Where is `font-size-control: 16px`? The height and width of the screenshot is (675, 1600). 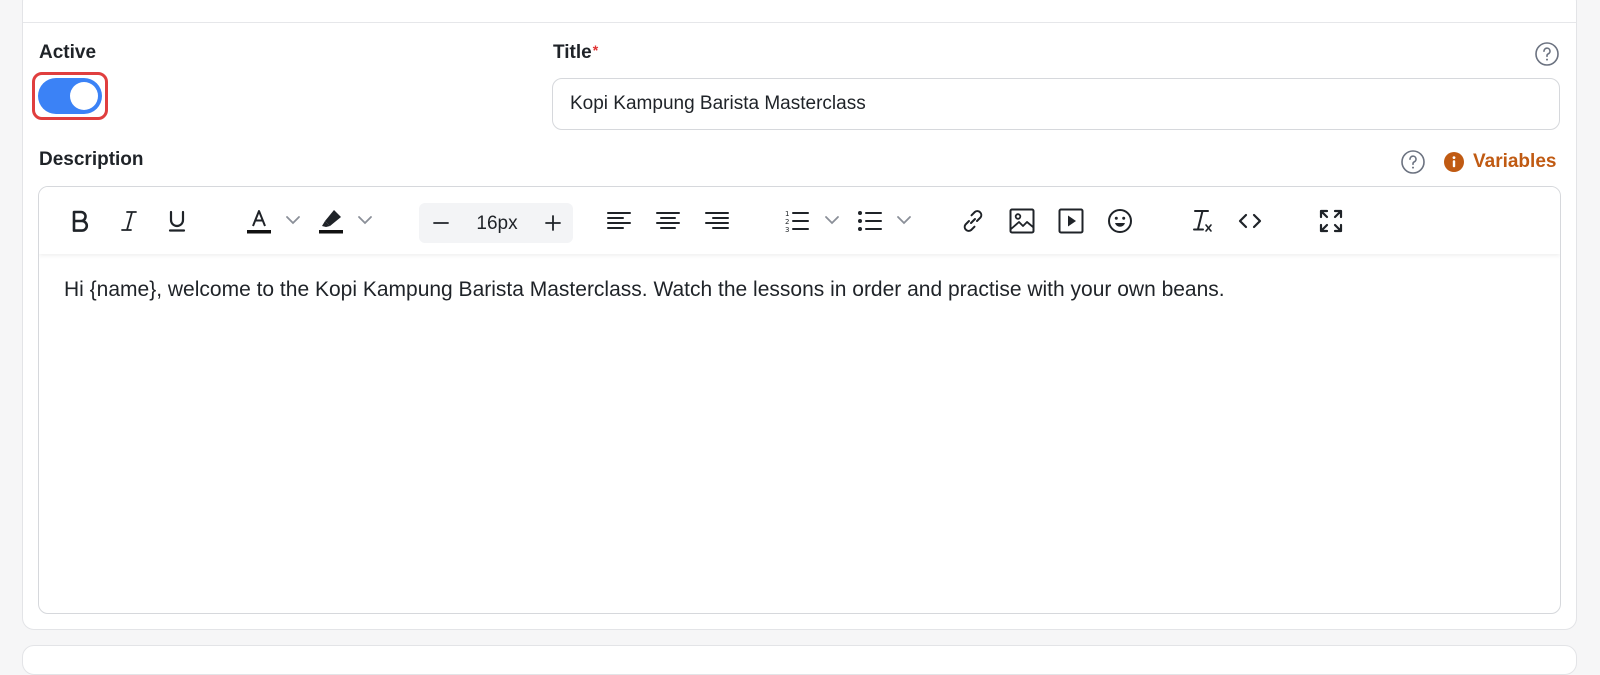 font-size-control: 16px is located at coordinates (496, 223).